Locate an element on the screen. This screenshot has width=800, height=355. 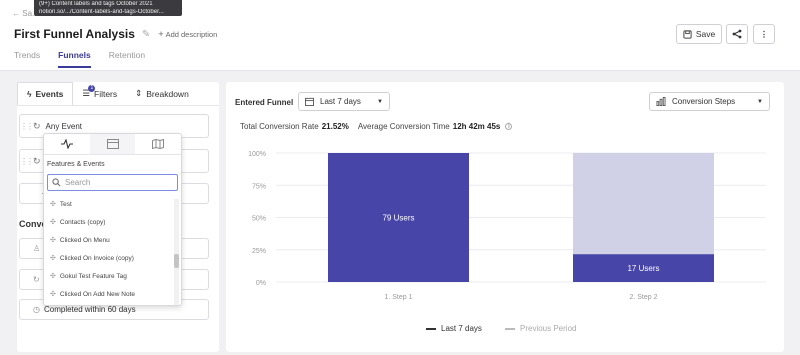
date-range-value: Last 7 days is located at coordinates (340, 101).